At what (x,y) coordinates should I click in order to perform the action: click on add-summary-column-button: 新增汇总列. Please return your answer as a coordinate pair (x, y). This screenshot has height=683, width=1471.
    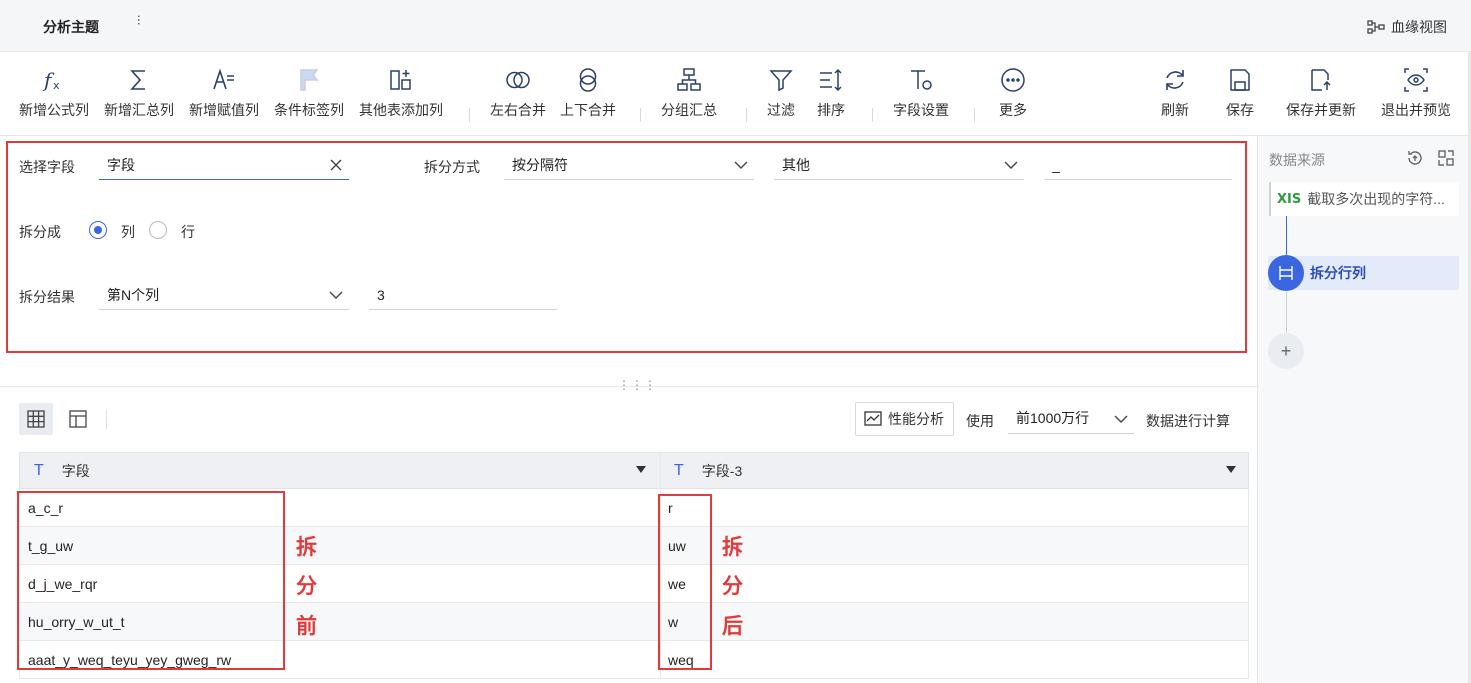
    Looking at the image, I should click on (139, 93).